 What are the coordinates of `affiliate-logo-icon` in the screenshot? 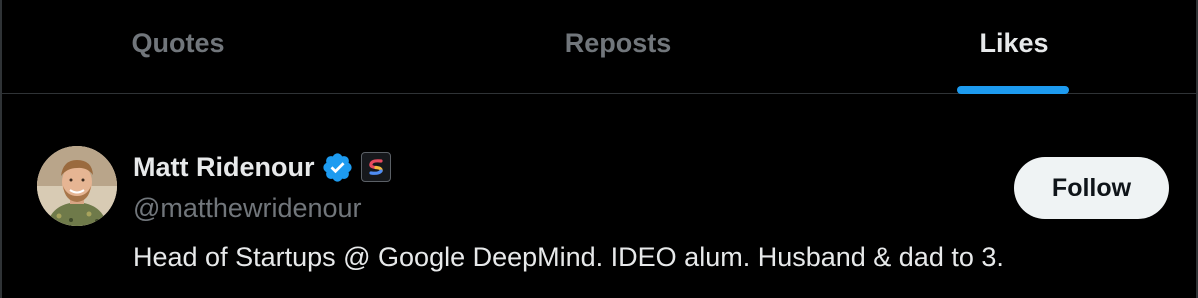 It's located at (375, 167).